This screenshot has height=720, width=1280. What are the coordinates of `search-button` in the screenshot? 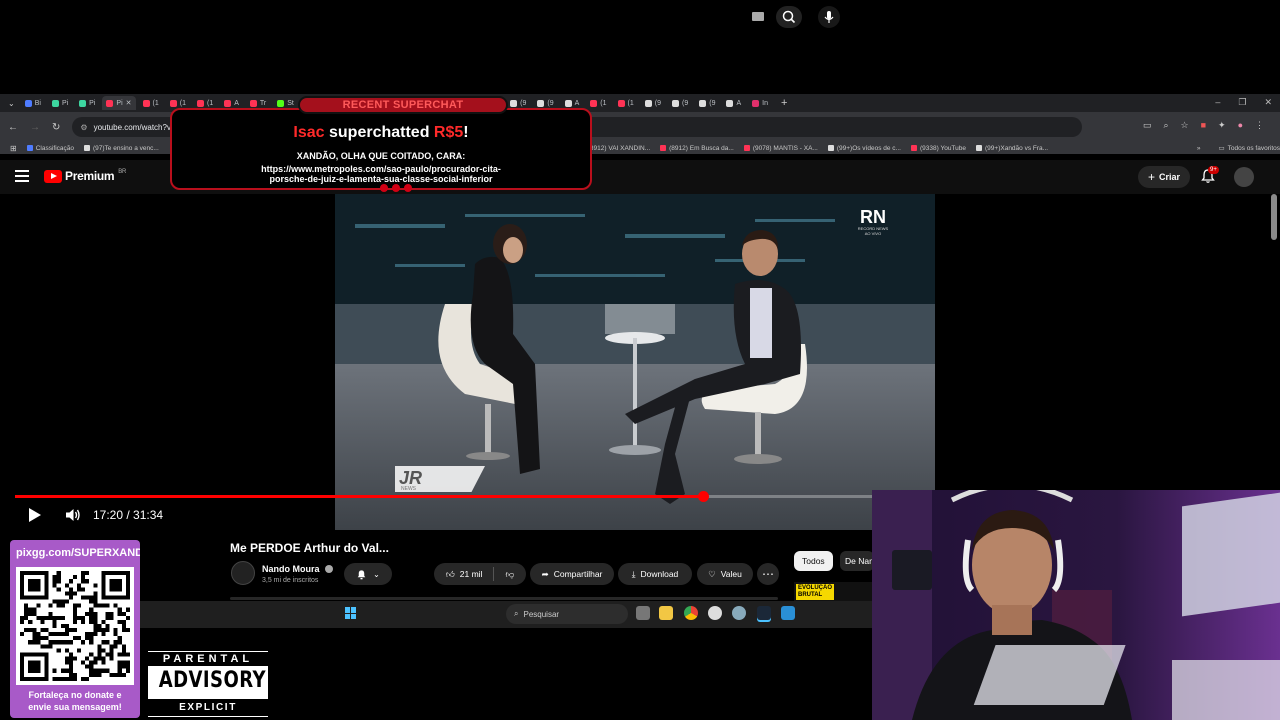 It's located at (789, 17).